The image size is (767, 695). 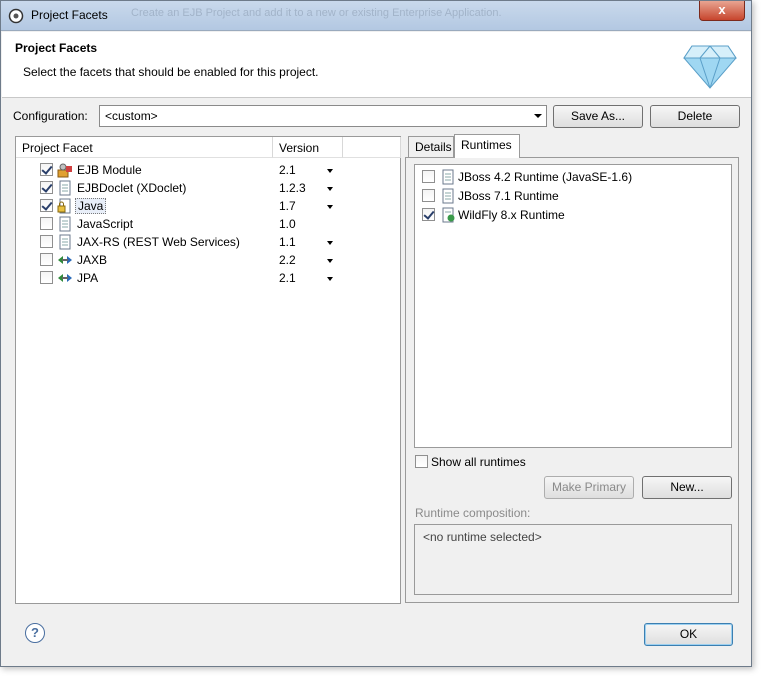 What do you see at coordinates (545, 177) in the screenshot?
I see `runtime-name: JBoss 4.2 Runtime (JavaSE-1.6)` at bounding box center [545, 177].